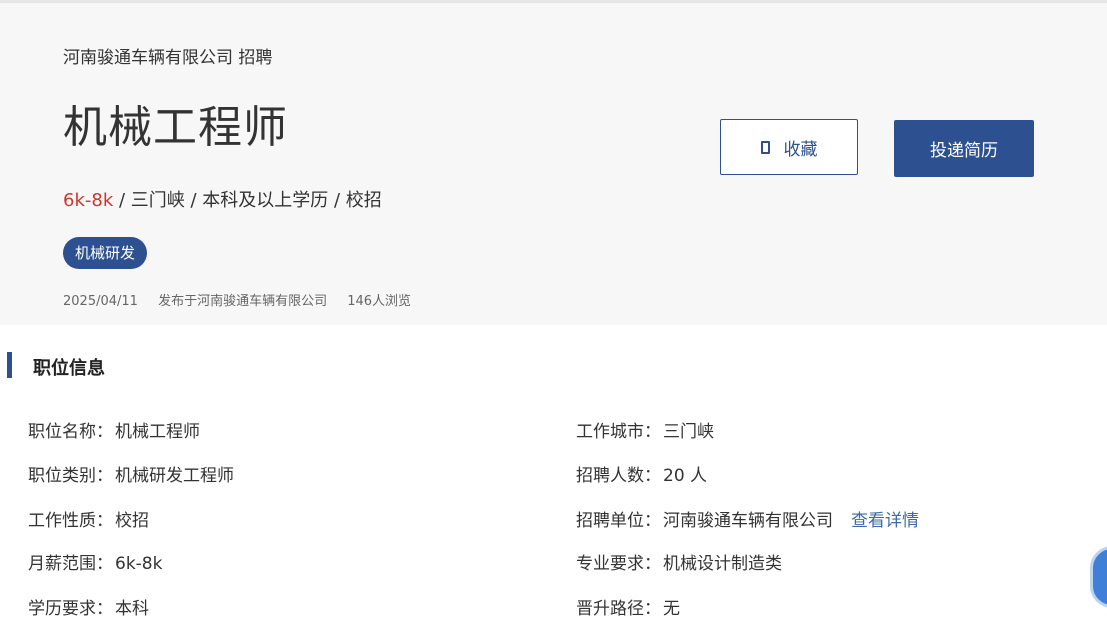 The height and width of the screenshot is (632, 1107). Describe the element at coordinates (964, 148) in the screenshot. I see `apply-resume-button: 投递简历` at that location.